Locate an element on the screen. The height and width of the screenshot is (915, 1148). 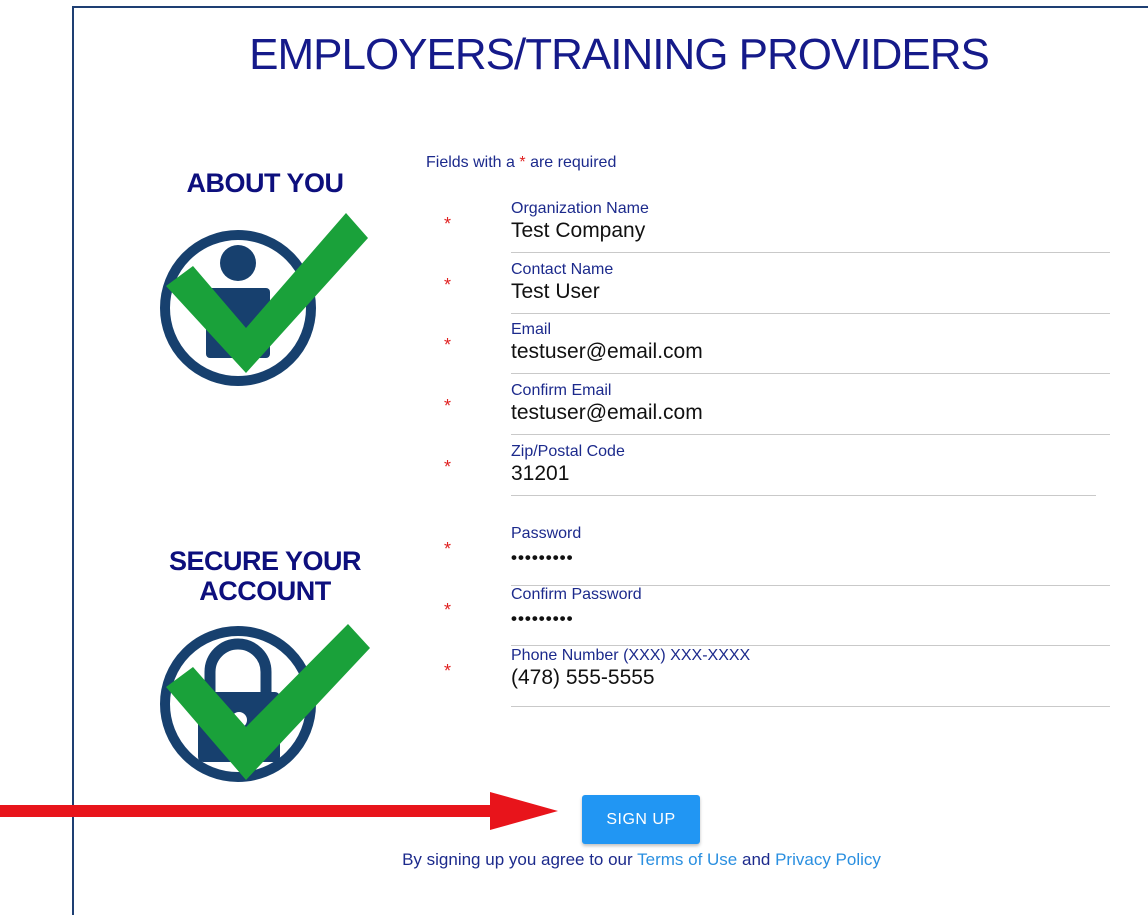
secure-heading-line1: SECURE YOUR is located at coordinates (265, 561).